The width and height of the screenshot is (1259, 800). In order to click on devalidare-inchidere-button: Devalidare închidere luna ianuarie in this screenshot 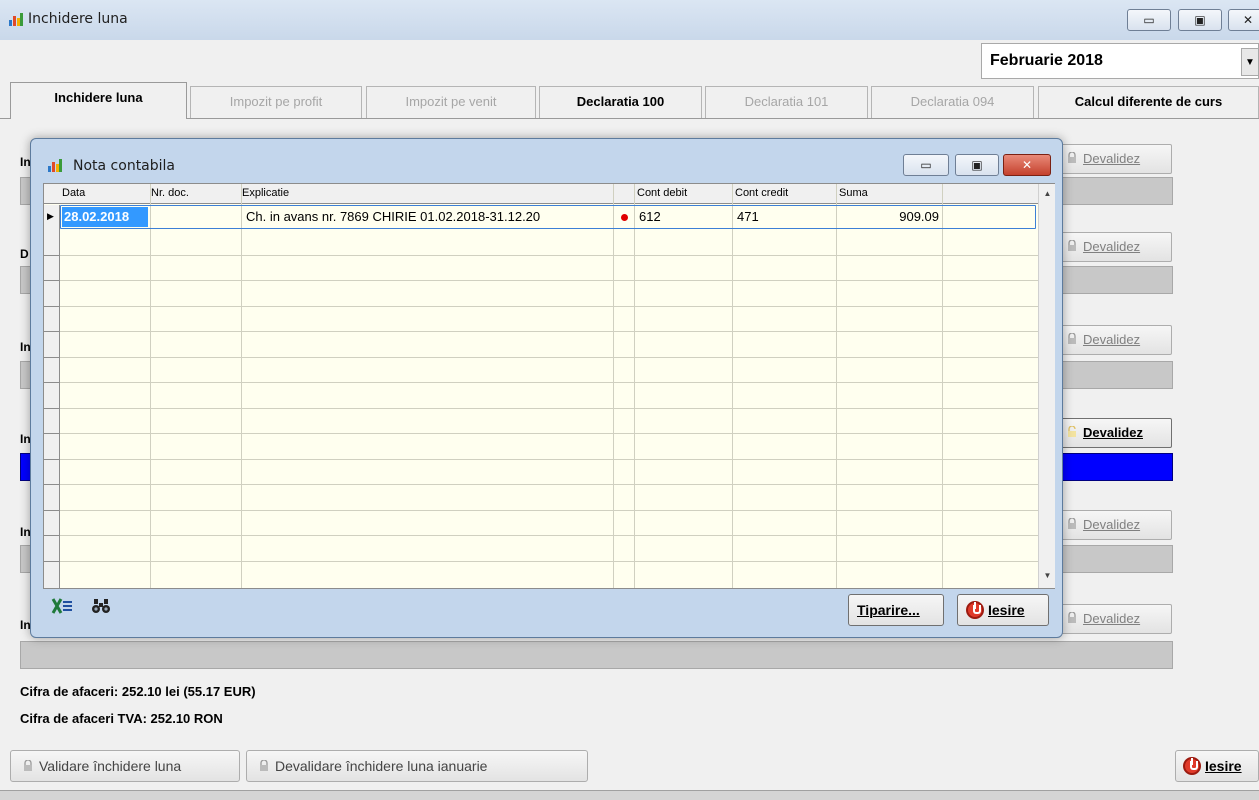, I will do `click(417, 766)`.